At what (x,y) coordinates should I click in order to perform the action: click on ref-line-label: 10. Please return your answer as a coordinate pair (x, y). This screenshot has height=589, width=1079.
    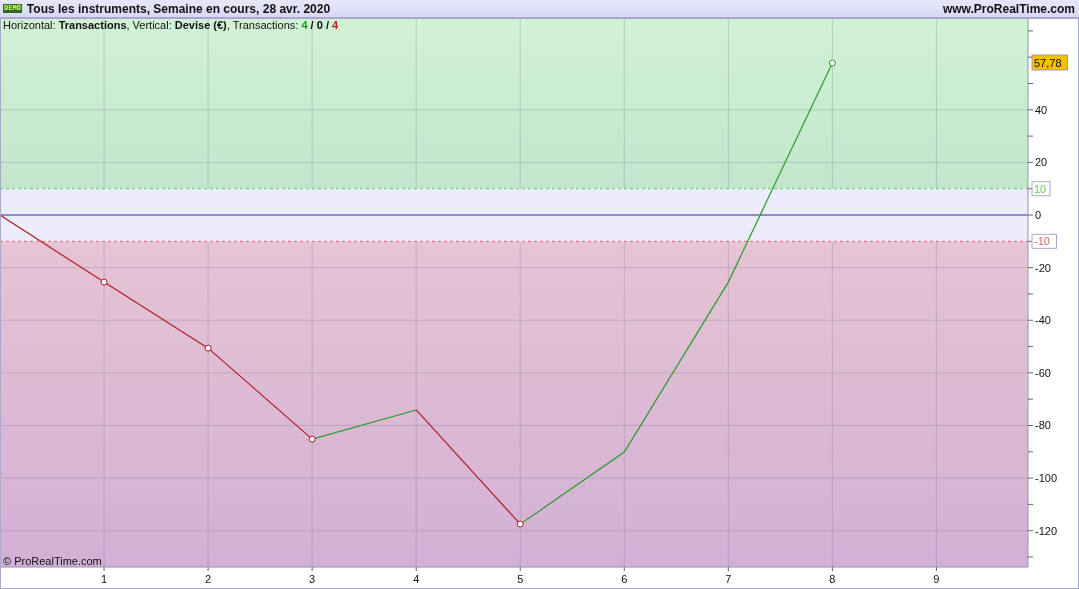
    Looking at the image, I should click on (1040, 188).